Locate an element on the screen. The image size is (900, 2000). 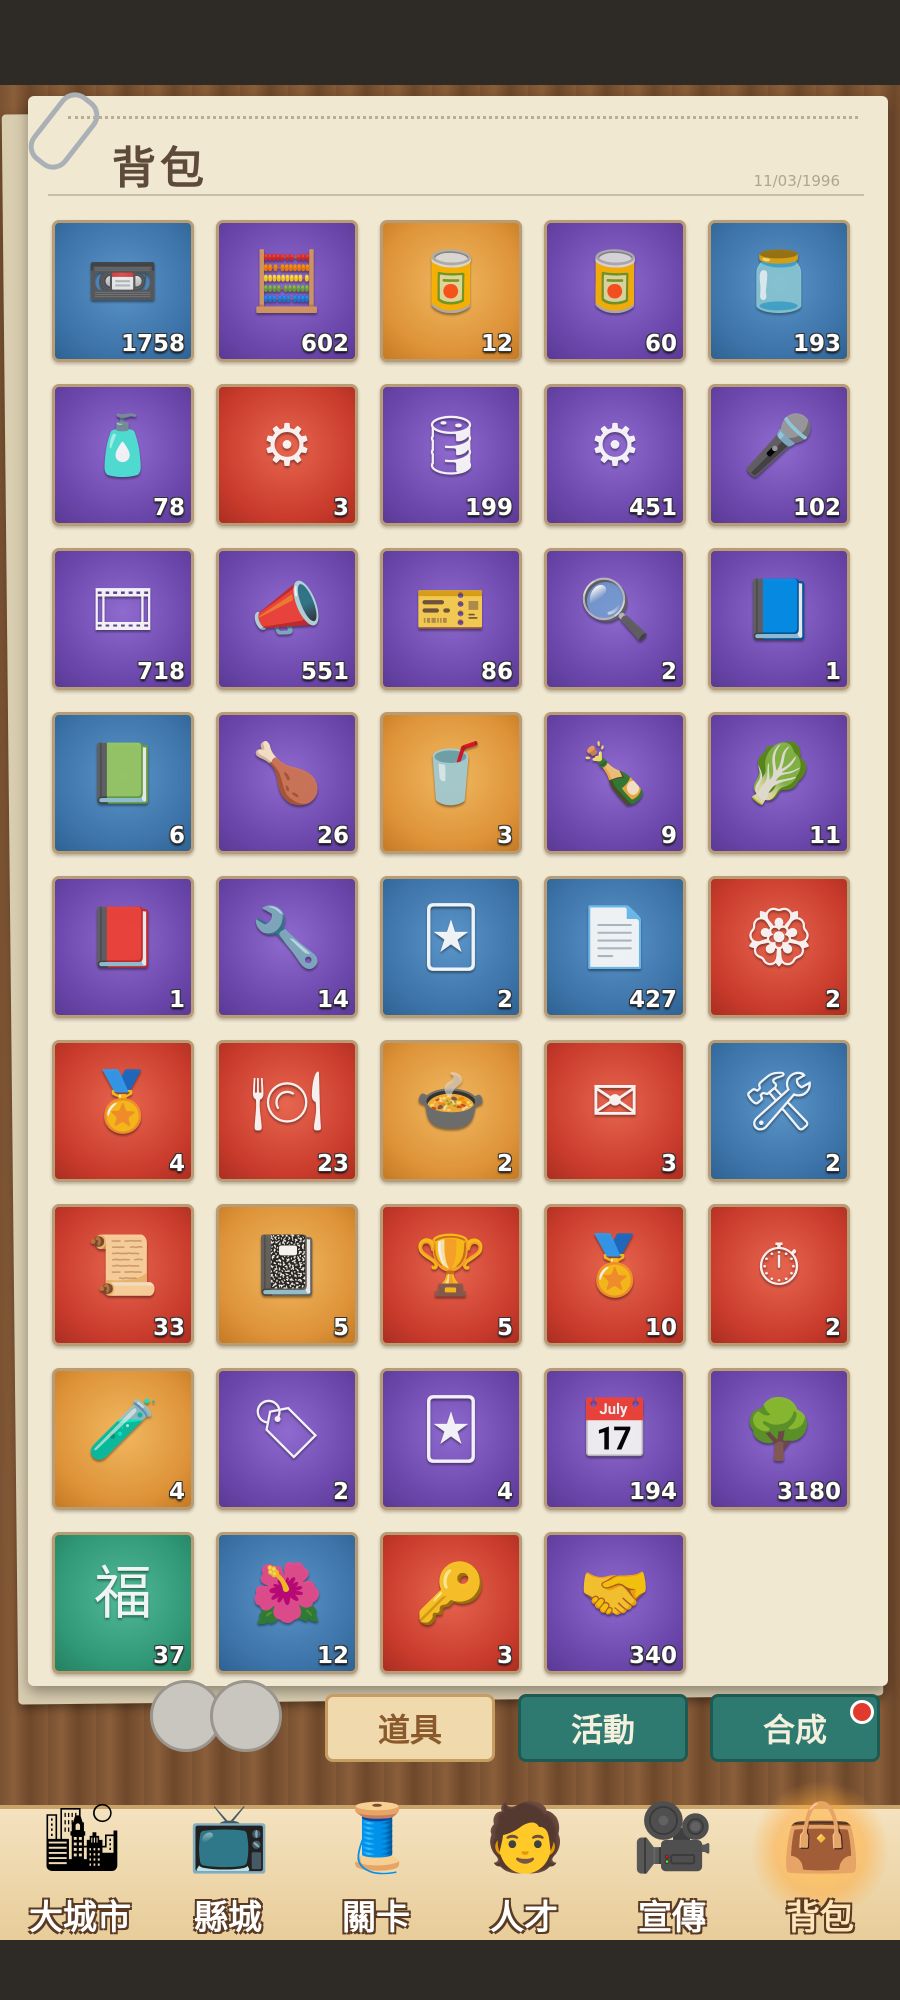
item-slot: 🤝 340 is located at coordinates (615, 1603).